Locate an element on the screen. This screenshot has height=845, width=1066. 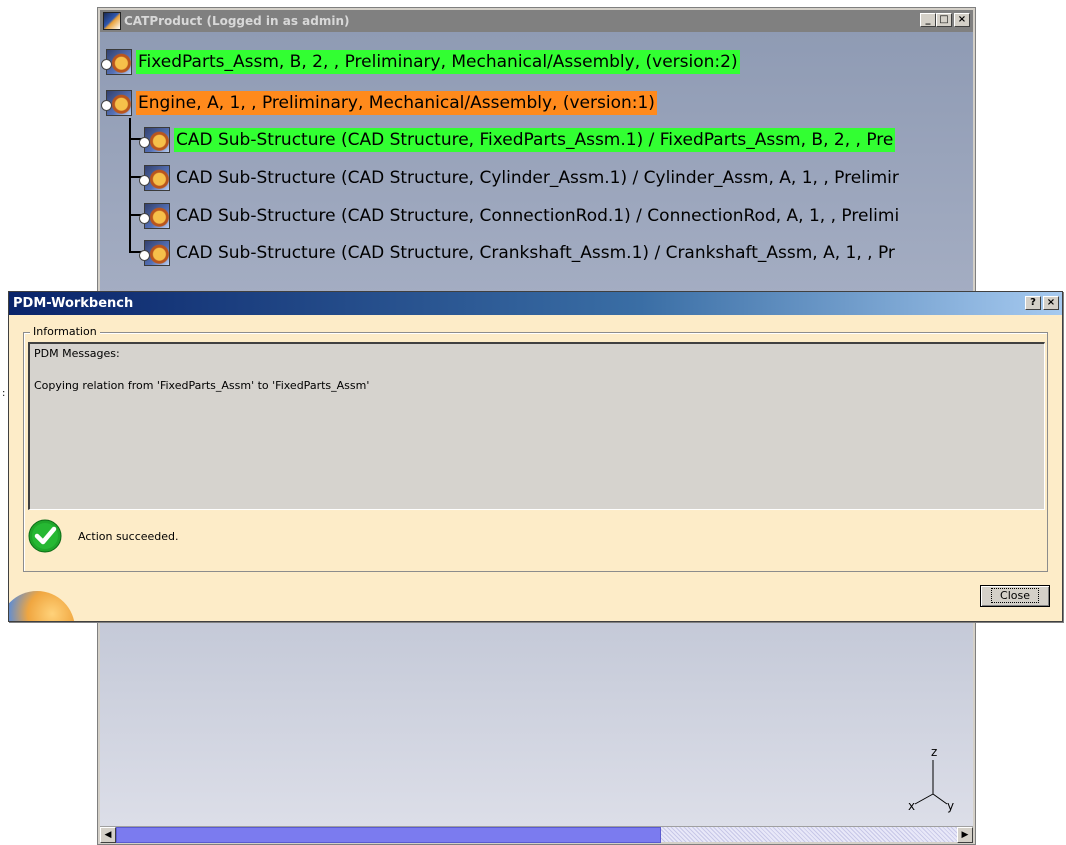
information-group-label: Information is located at coordinates (65, 331).